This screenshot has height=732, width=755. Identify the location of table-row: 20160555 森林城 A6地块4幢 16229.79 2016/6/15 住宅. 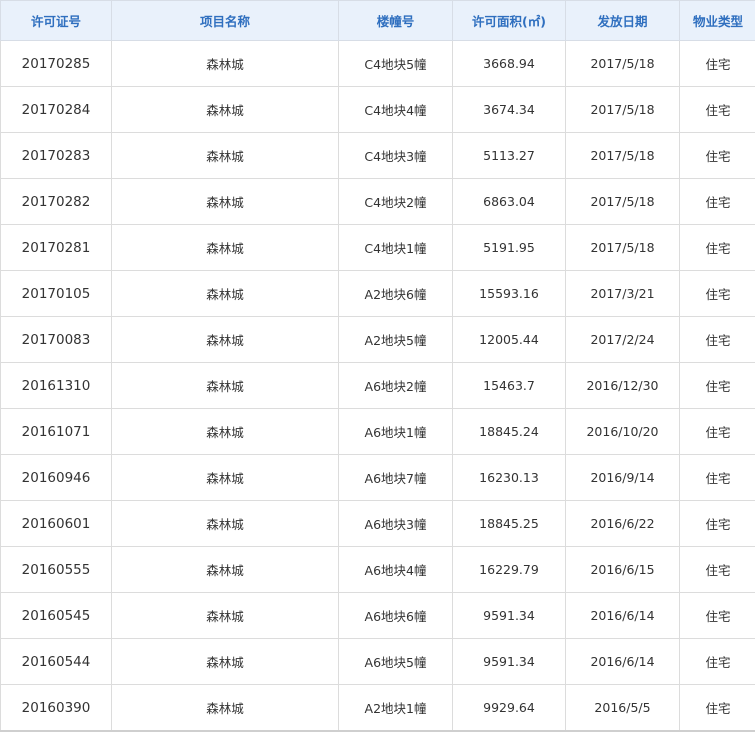
(377, 569).